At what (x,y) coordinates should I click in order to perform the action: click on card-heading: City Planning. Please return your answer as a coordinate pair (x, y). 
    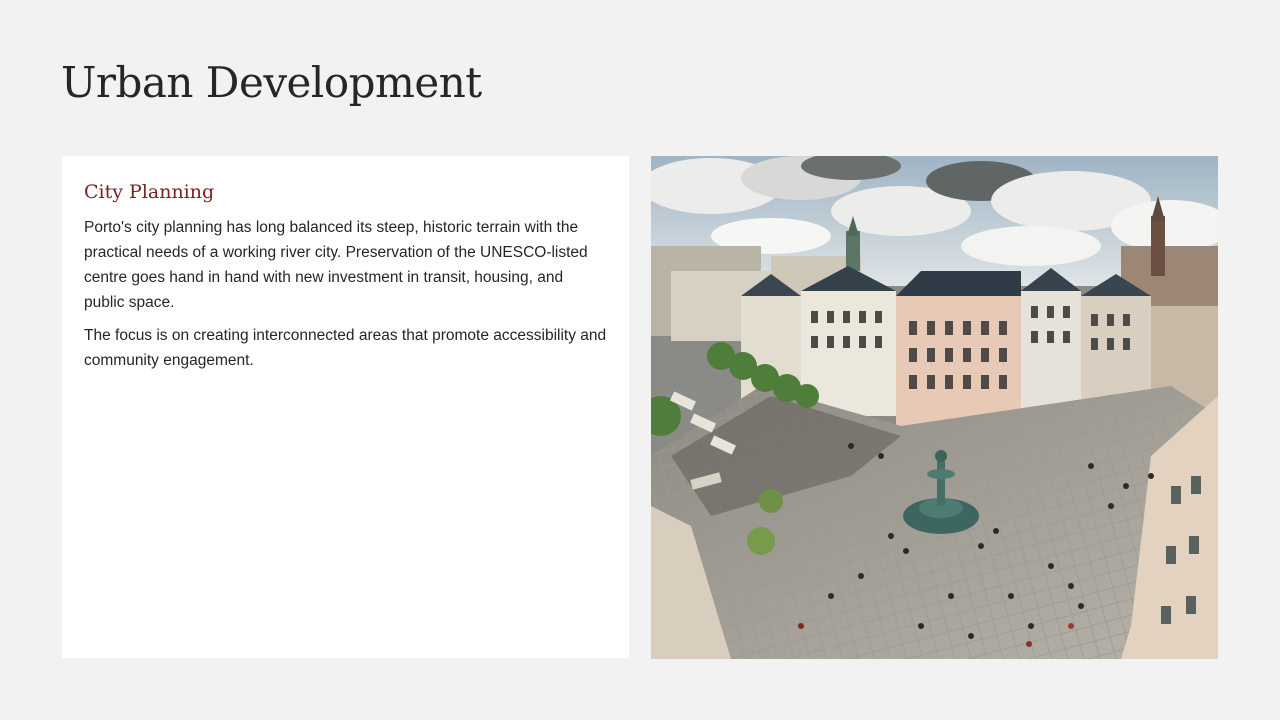
    Looking at the image, I should click on (149, 192).